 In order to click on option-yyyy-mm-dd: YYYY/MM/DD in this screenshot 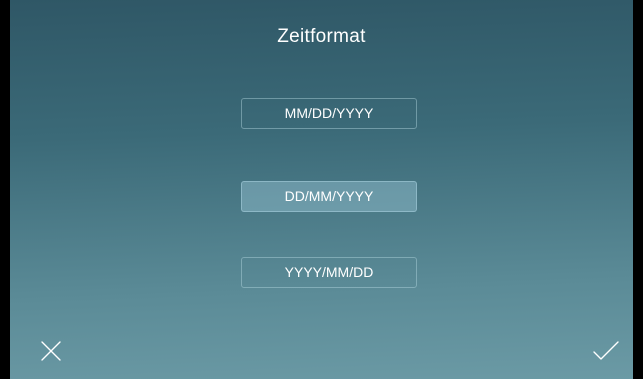, I will do `click(329, 272)`.